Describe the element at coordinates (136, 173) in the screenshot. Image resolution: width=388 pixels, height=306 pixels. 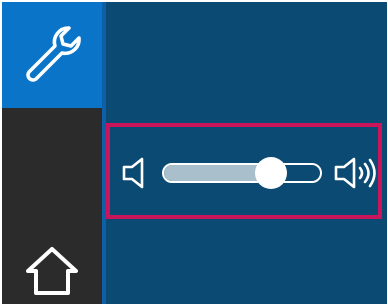
I see `speaker-low-icon` at that location.